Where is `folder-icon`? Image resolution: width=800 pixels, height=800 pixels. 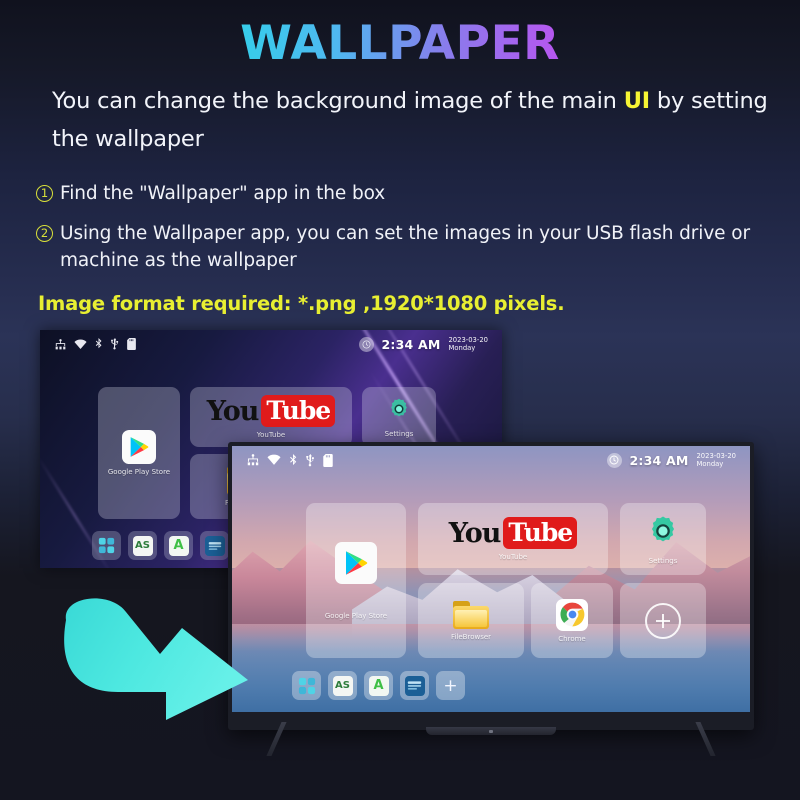
folder-icon is located at coordinates (471, 614).